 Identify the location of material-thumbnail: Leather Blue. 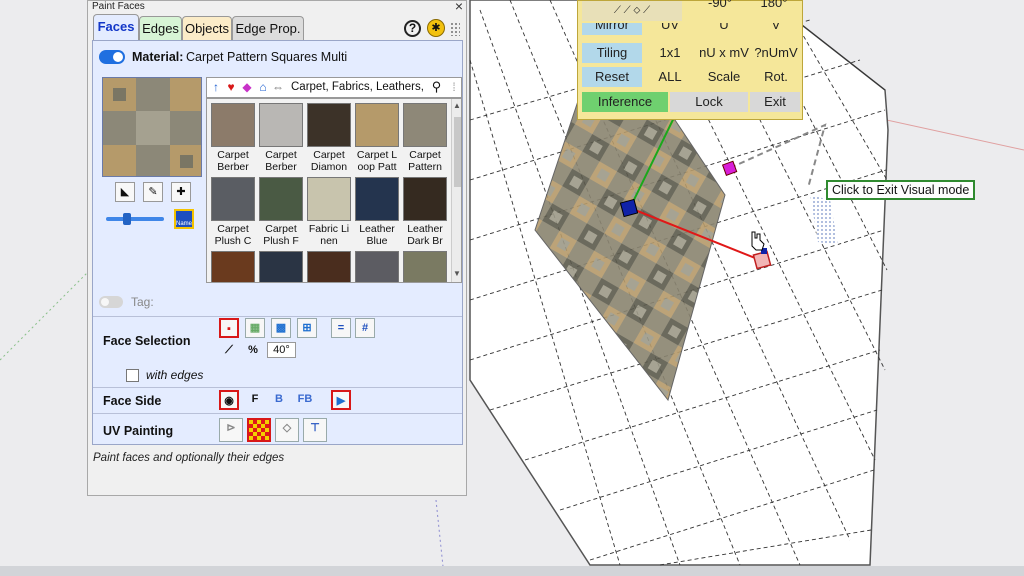
(377, 211).